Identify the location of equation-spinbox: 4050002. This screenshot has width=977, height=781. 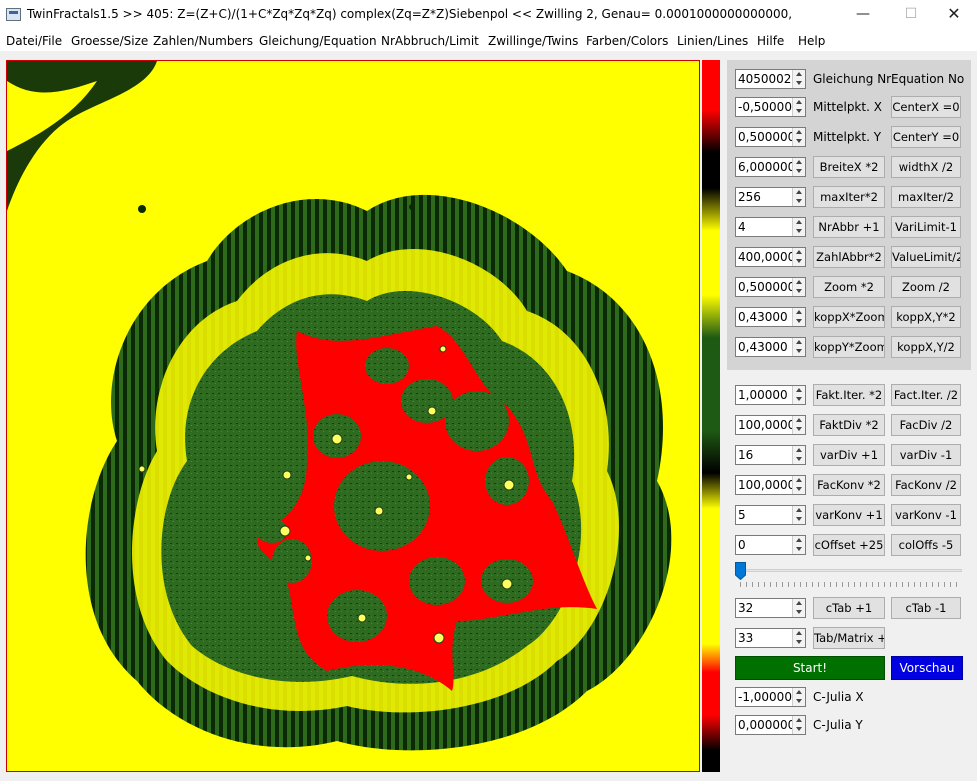
(770, 79).